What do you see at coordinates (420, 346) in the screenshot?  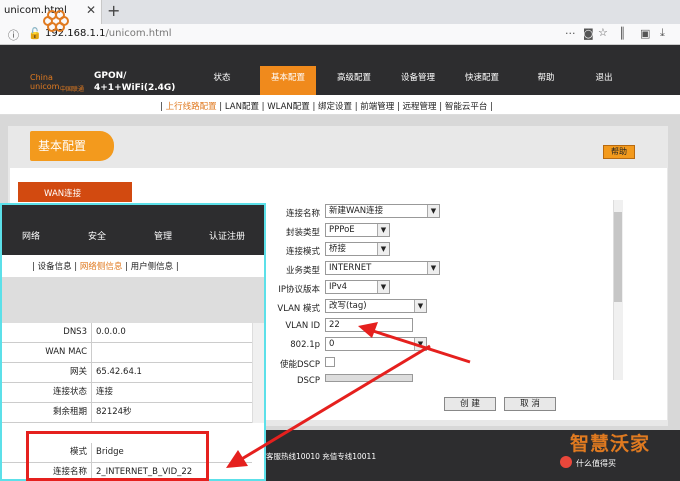 I see `arrow-to-vlan-id` at bounding box center [420, 346].